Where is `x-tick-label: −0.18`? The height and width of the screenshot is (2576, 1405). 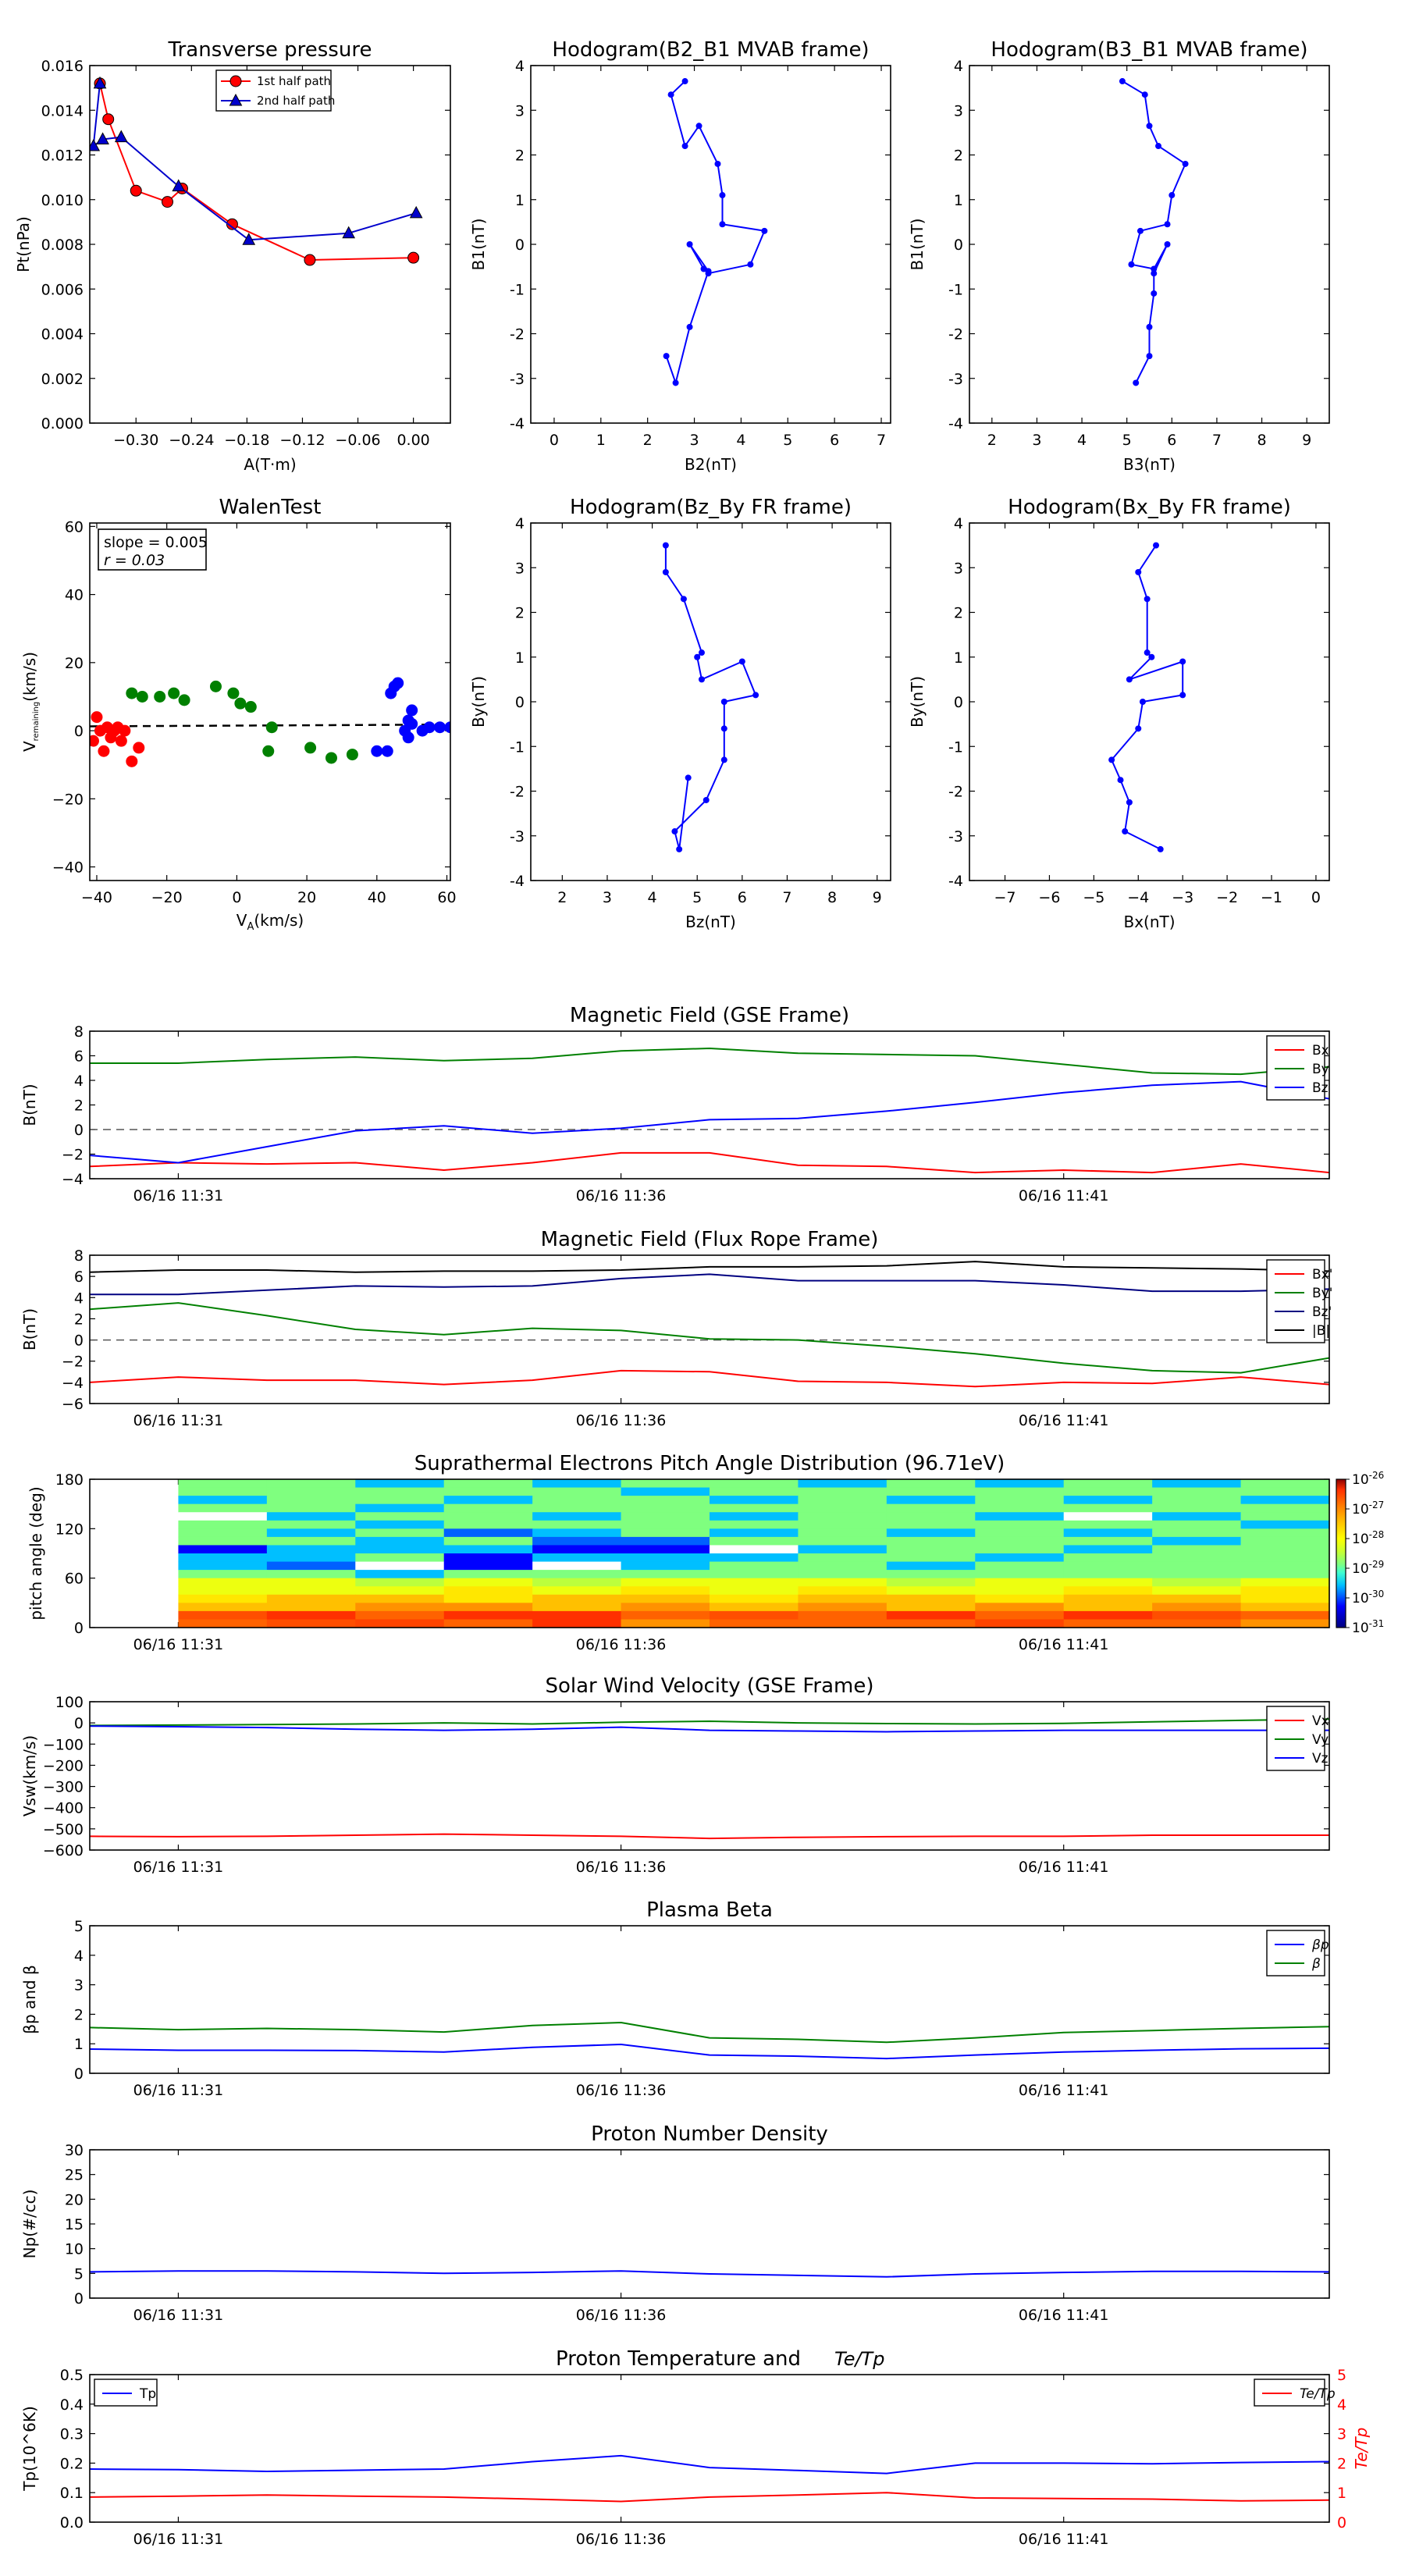
x-tick-label: −0.18 is located at coordinates (246, 440).